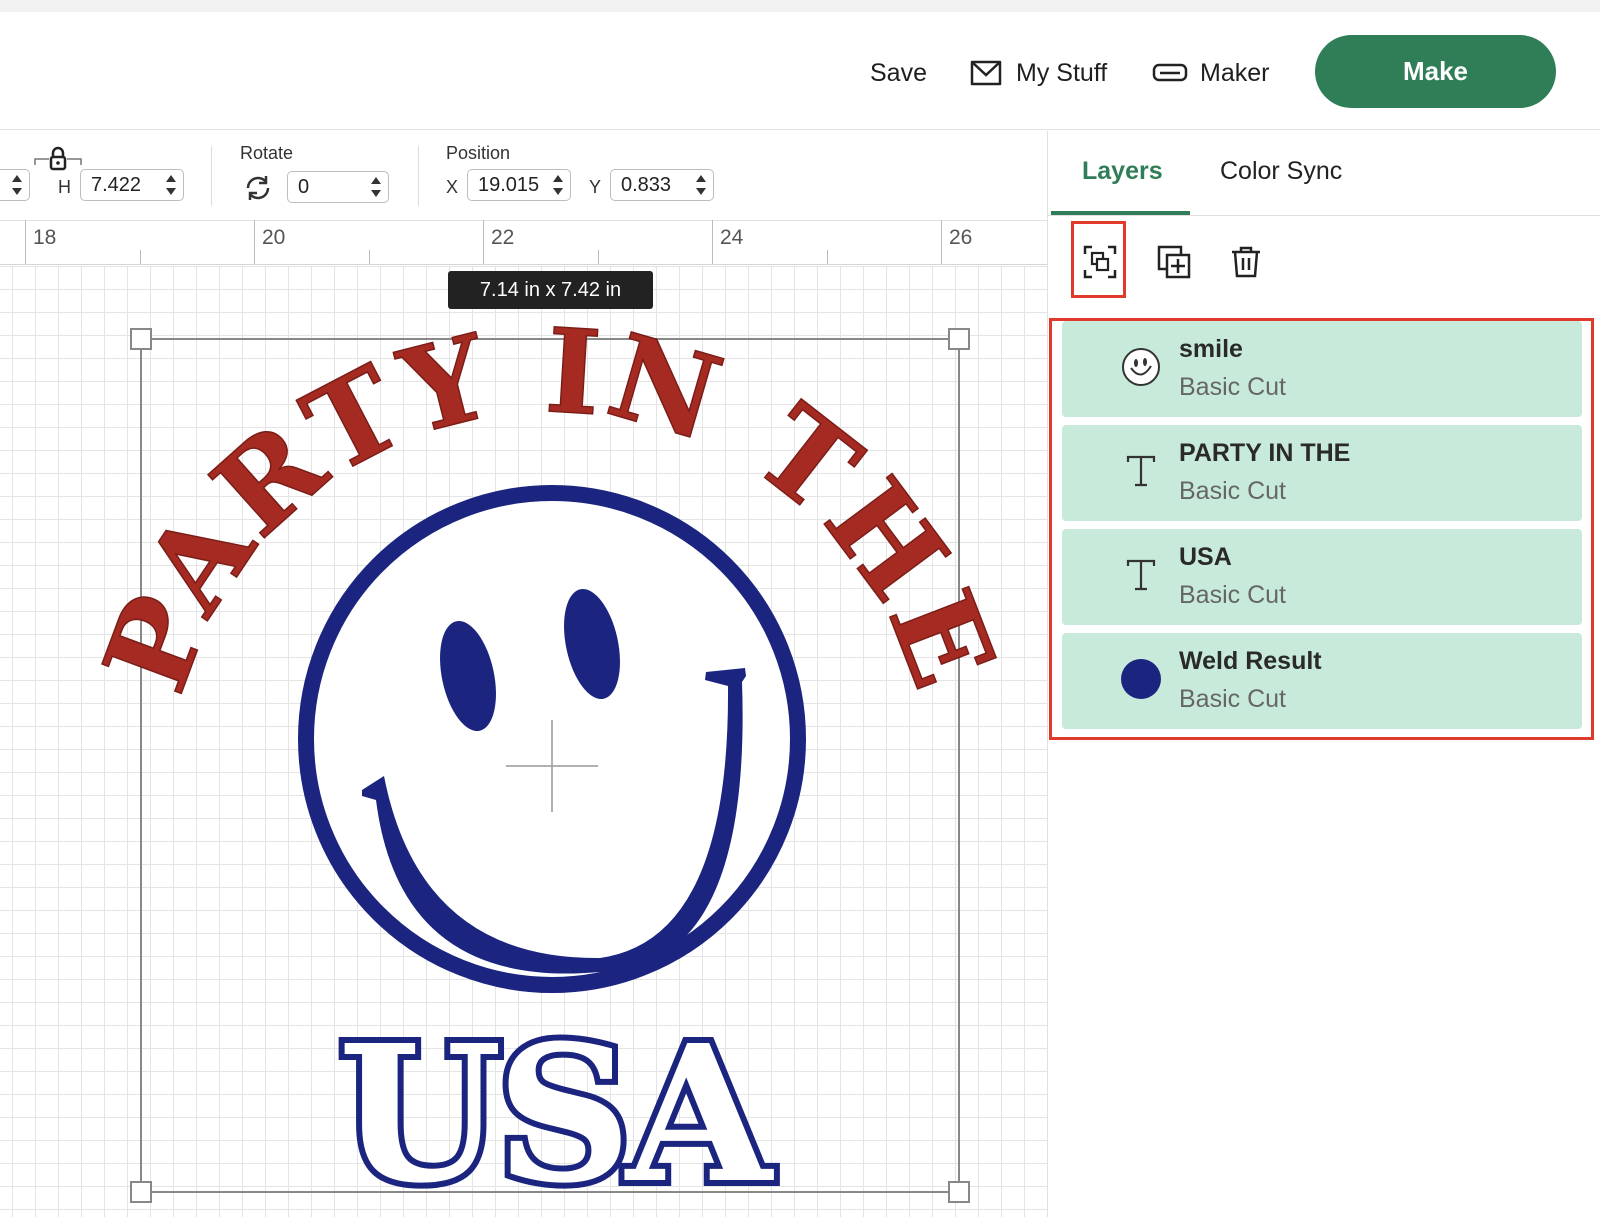 The width and height of the screenshot is (1600, 1217). I want to click on position-label: Position, so click(478, 153).